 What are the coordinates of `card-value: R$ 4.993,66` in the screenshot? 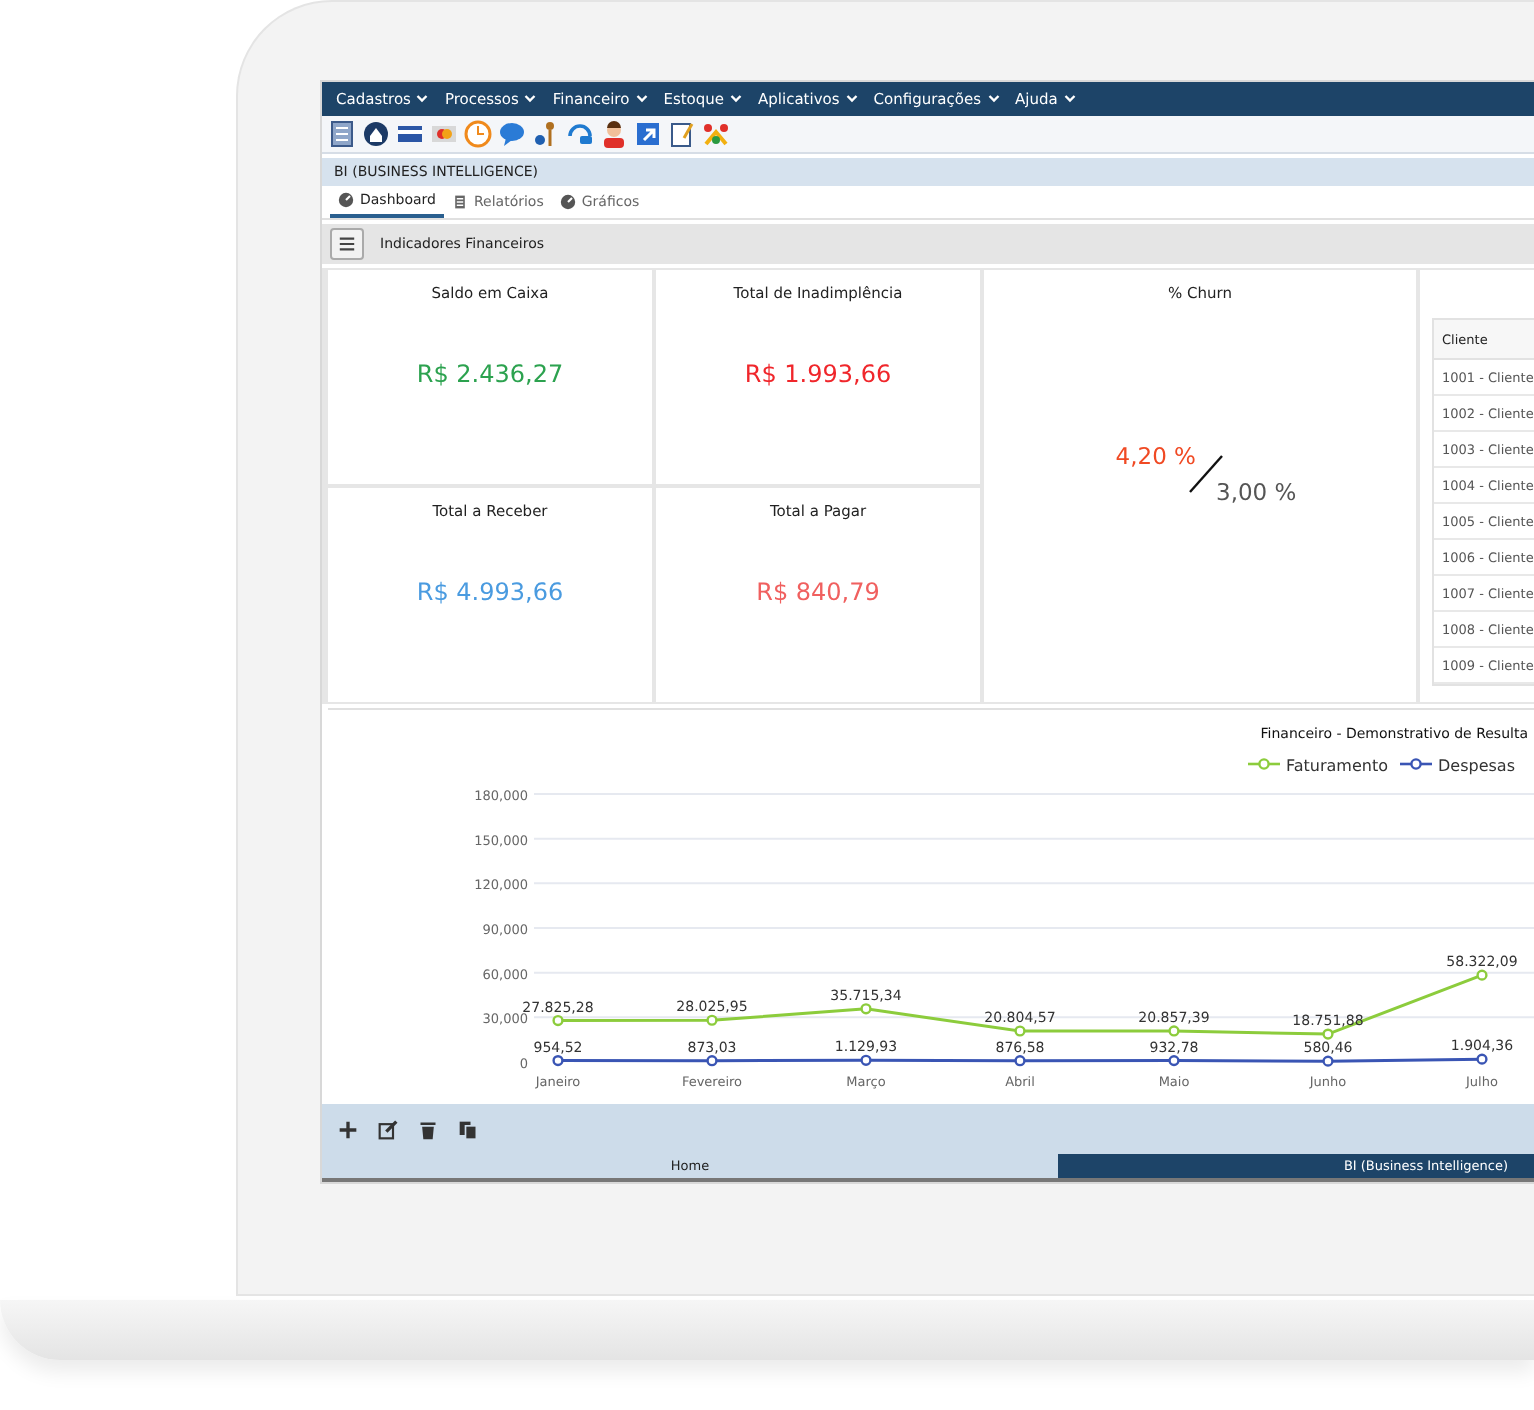 It's located at (490, 592).